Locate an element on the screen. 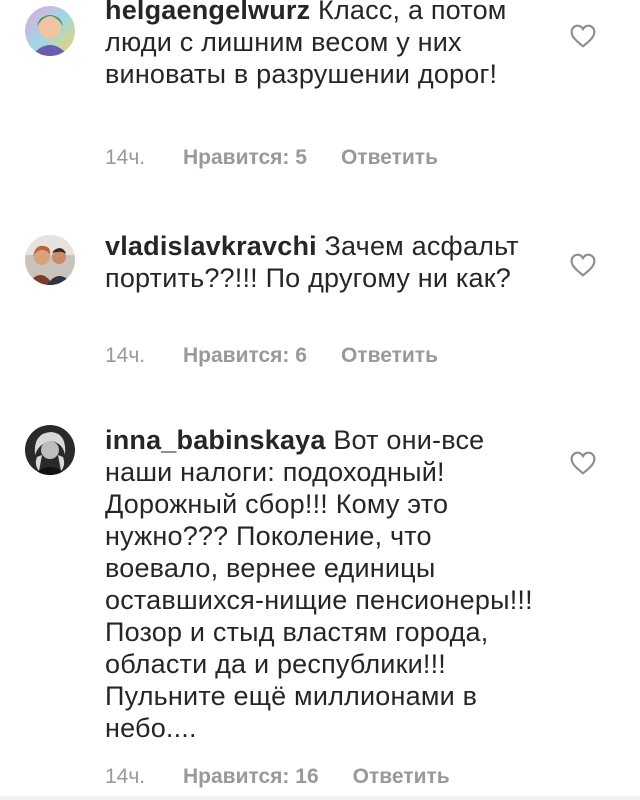 This screenshot has width=640, height=800. likes-count: Нравится: 5 is located at coordinates (245, 158).